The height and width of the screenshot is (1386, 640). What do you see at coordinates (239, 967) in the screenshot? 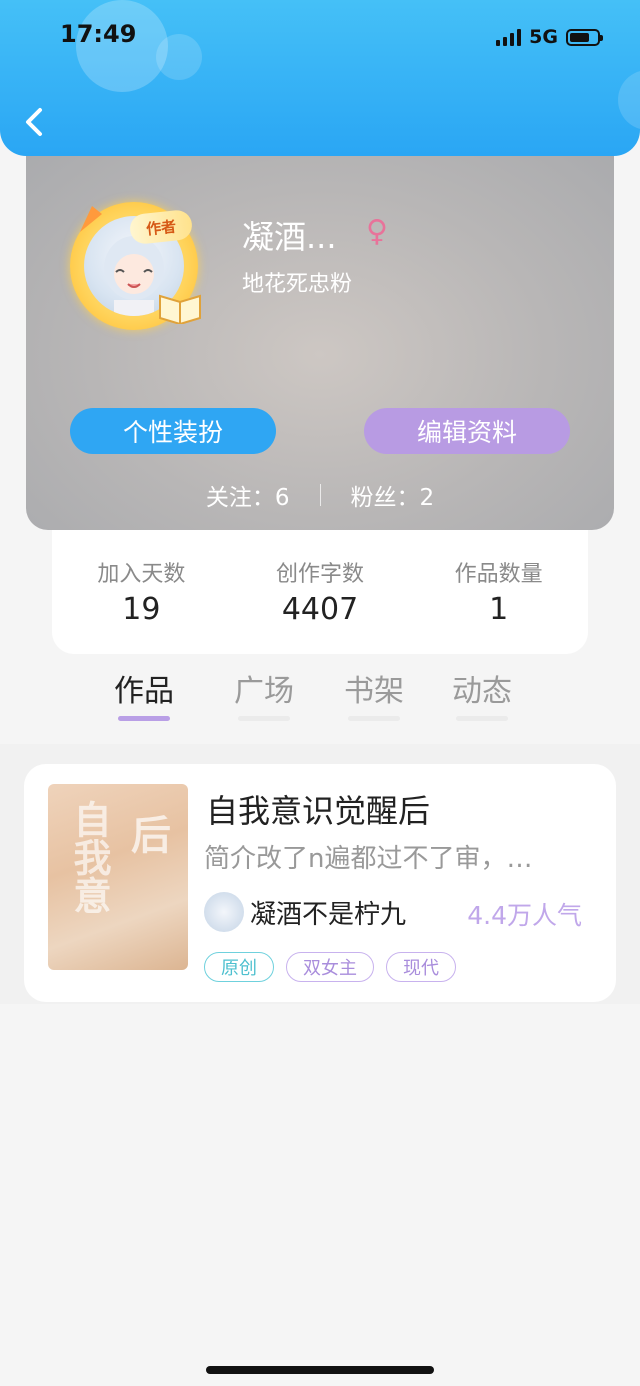
I see `tag-original: 原创` at bounding box center [239, 967].